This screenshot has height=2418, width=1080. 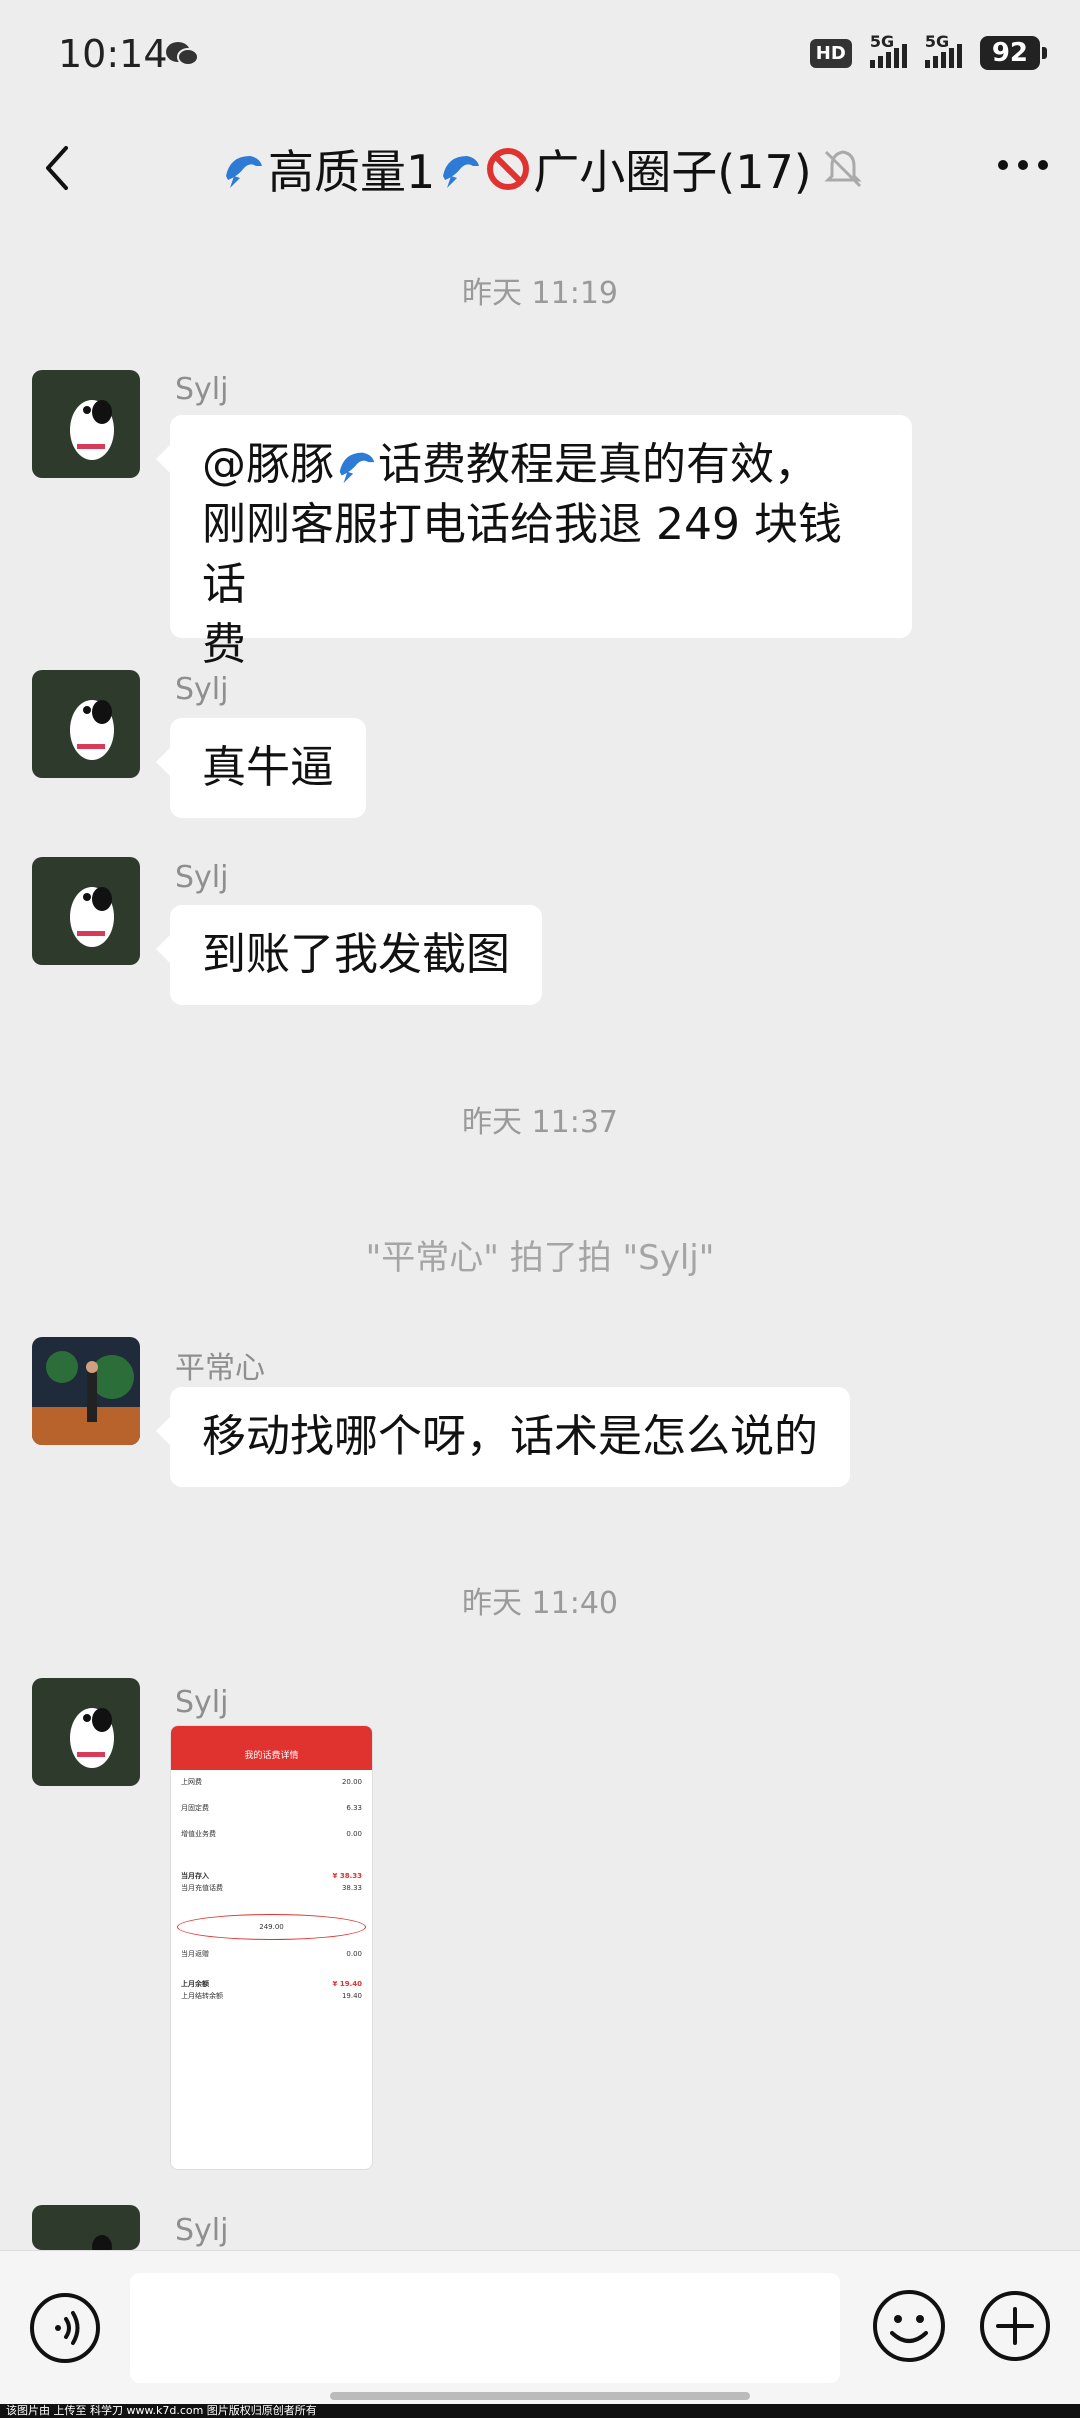 I want to click on timestamp: 昨天 11:40, so click(x=540, y=1603).